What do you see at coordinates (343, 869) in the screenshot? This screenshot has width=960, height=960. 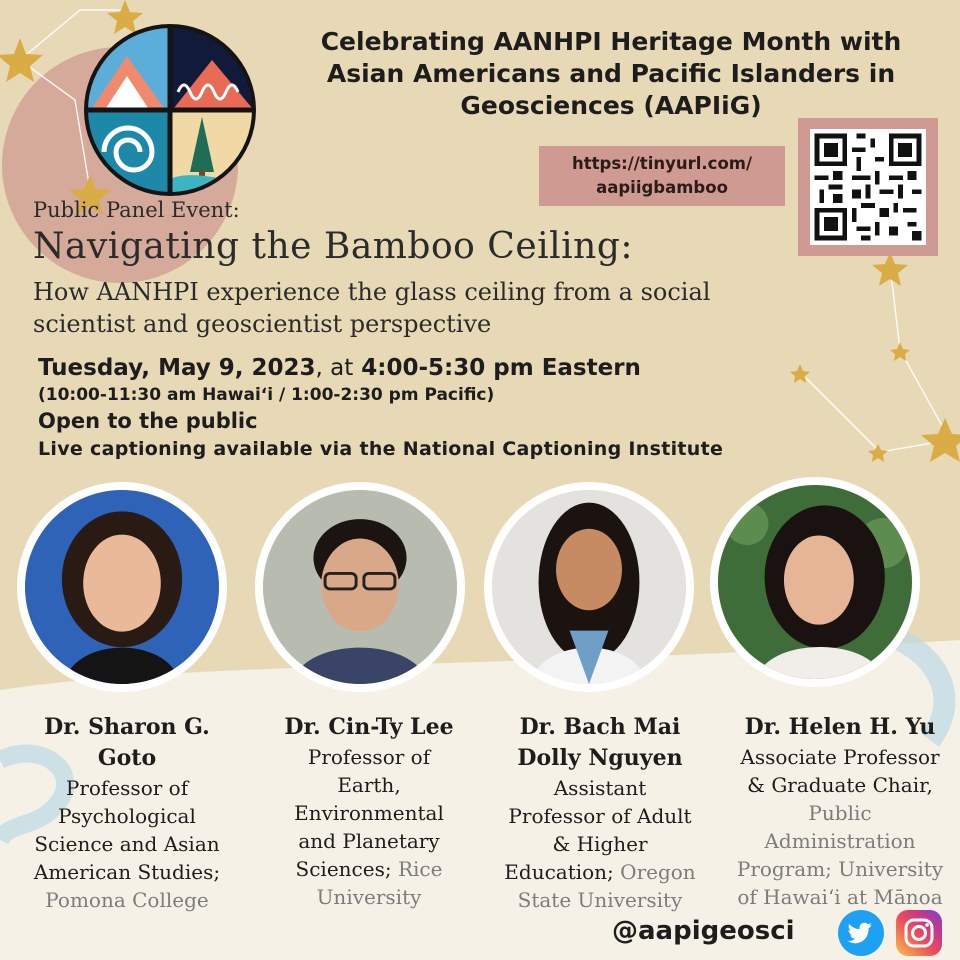 I see `panelist-role-tail: Sciences;` at bounding box center [343, 869].